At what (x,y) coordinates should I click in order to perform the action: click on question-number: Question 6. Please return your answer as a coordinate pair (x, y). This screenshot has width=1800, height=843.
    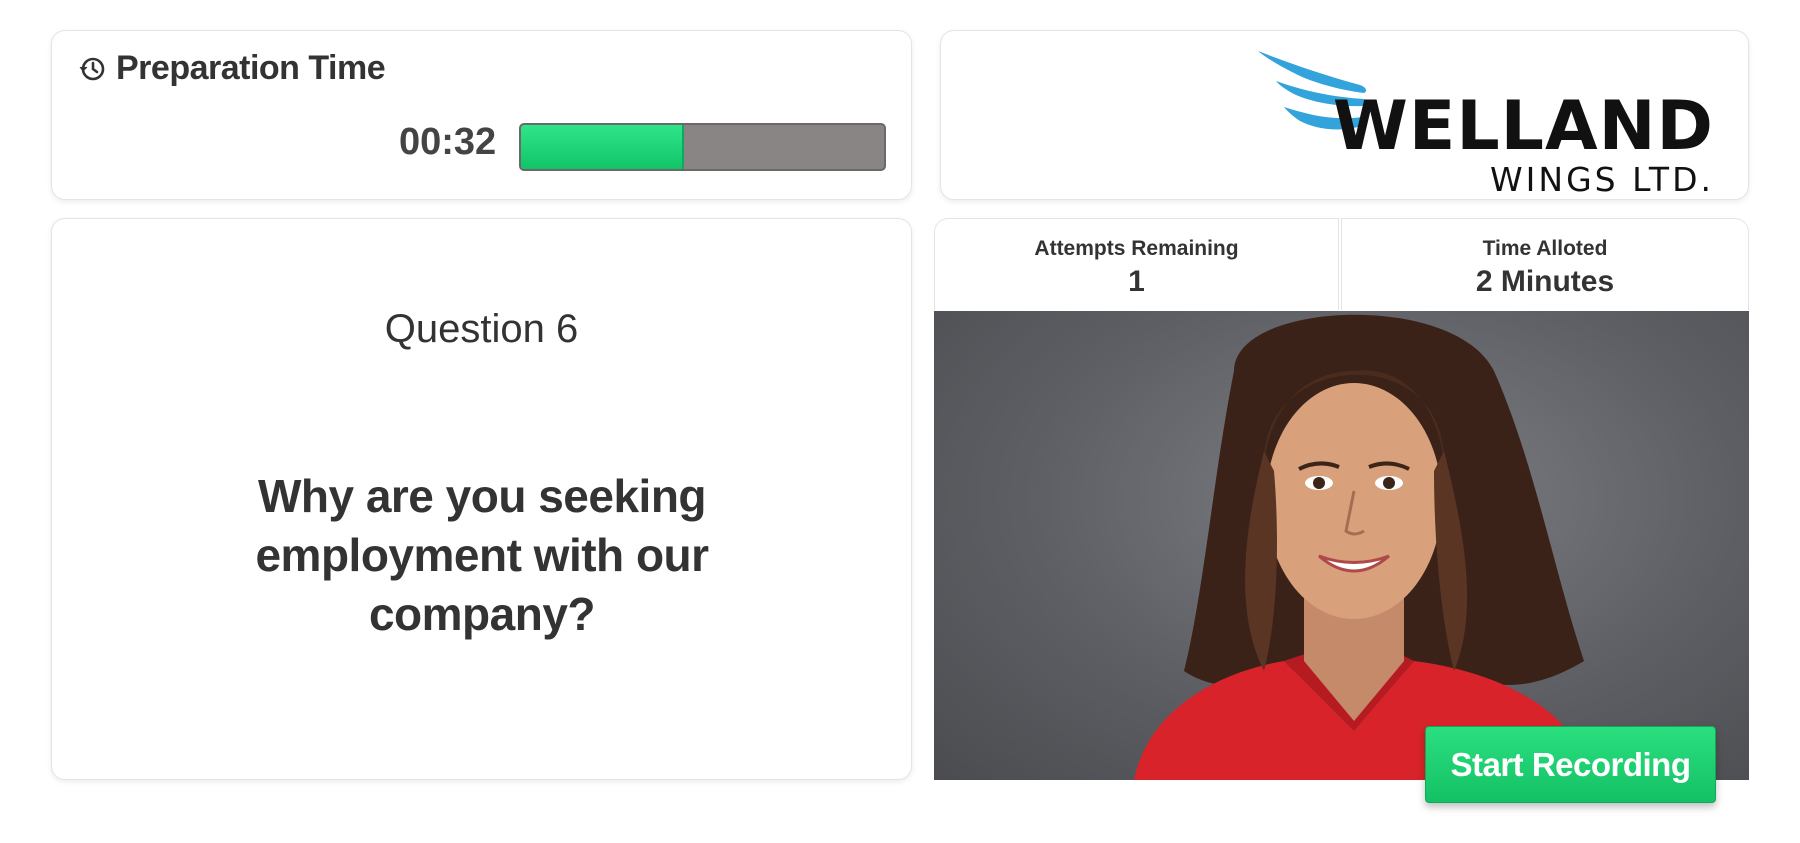
    Looking at the image, I should click on (481, 329).